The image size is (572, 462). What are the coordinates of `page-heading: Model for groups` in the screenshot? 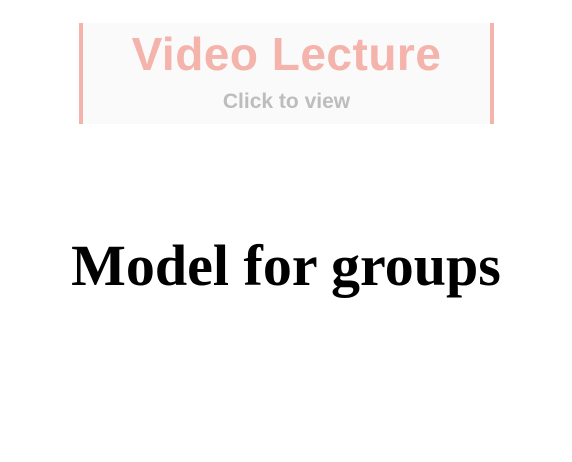 It's located at (286, 265).